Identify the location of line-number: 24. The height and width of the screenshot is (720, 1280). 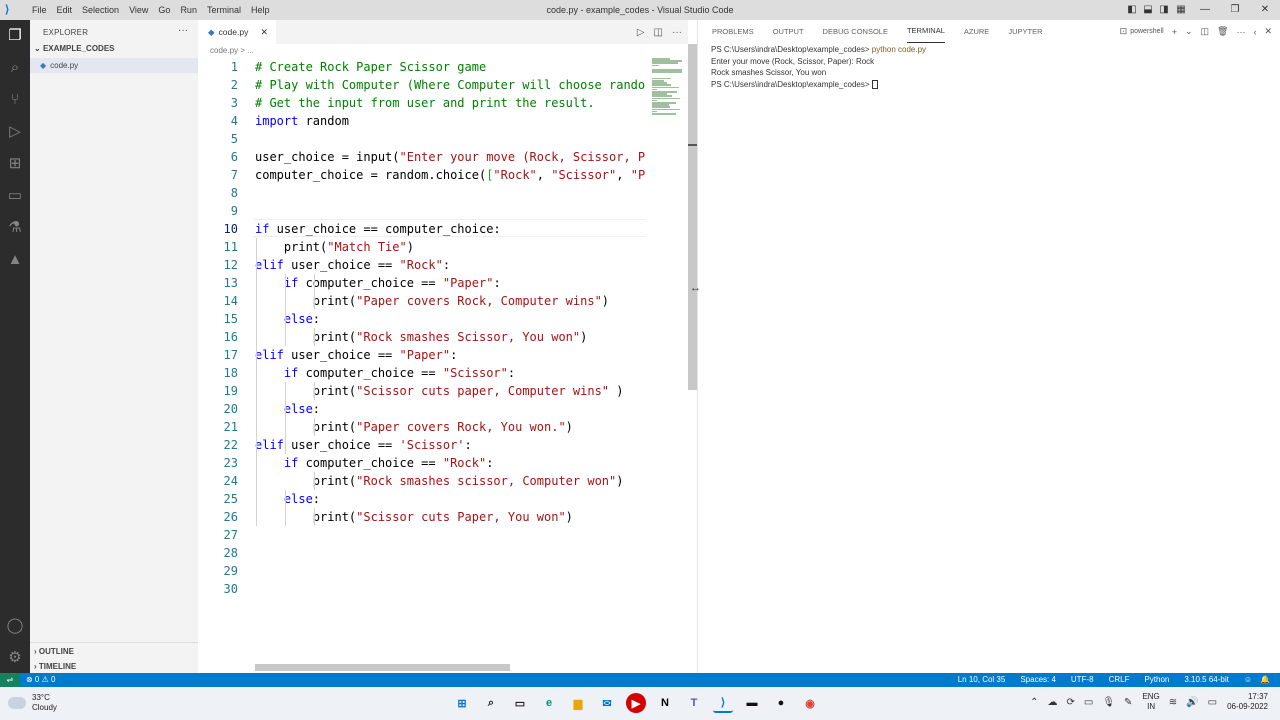
(230, 481).